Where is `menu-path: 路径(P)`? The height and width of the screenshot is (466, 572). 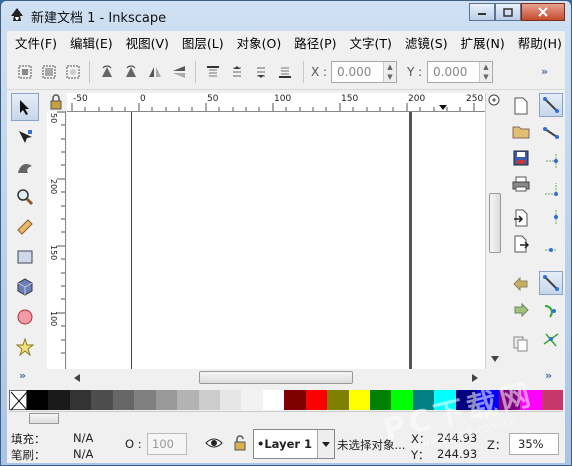 menu-path: 路径(P) is located at coordinates (313, 42).